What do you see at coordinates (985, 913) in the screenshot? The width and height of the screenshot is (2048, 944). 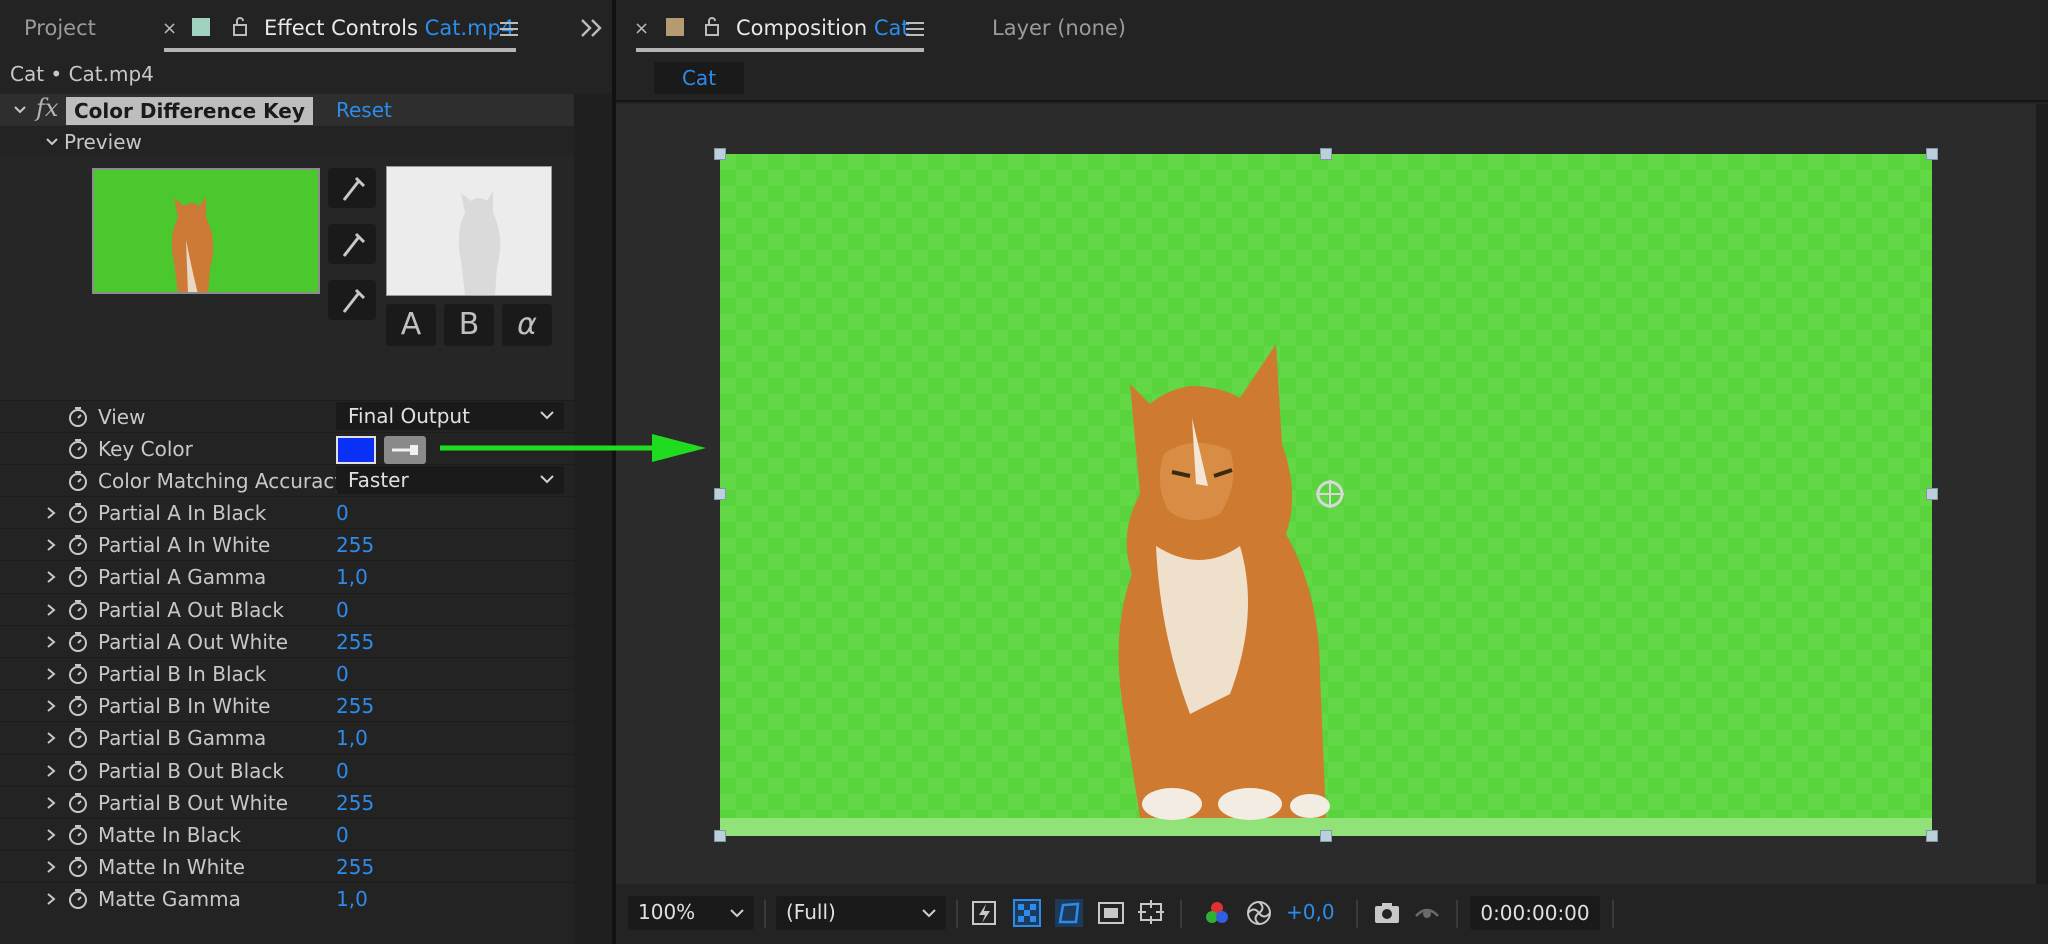 I see `fast-previews-icon` at bounding box center [985, 913].